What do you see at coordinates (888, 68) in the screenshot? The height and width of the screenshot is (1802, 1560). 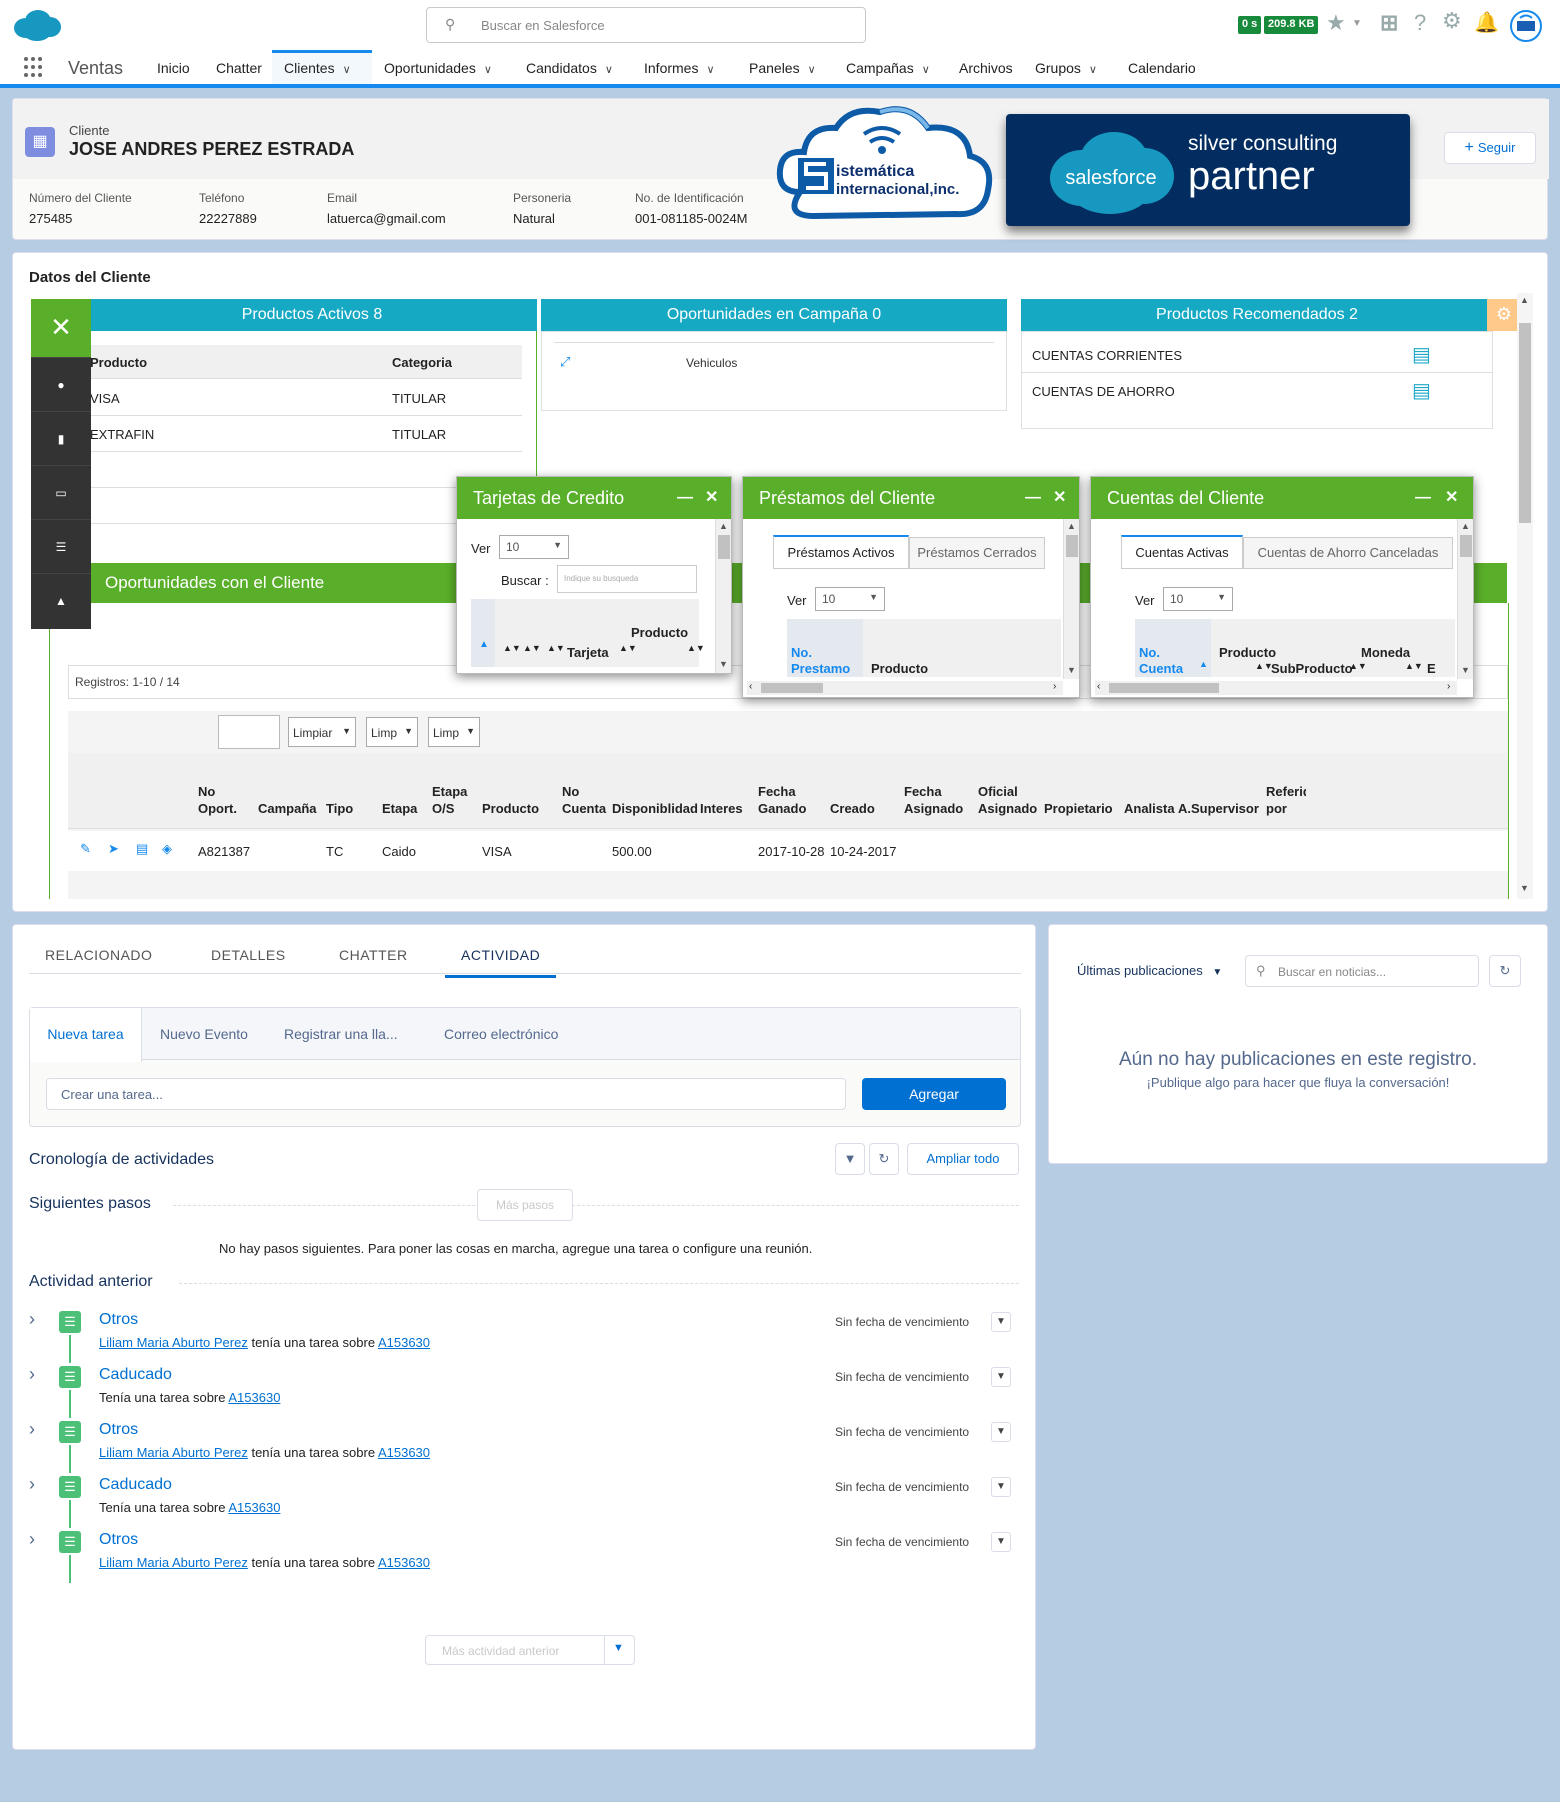 I see `nav-item-campanas: Campañas ∨` at bounding box center [888, 68].